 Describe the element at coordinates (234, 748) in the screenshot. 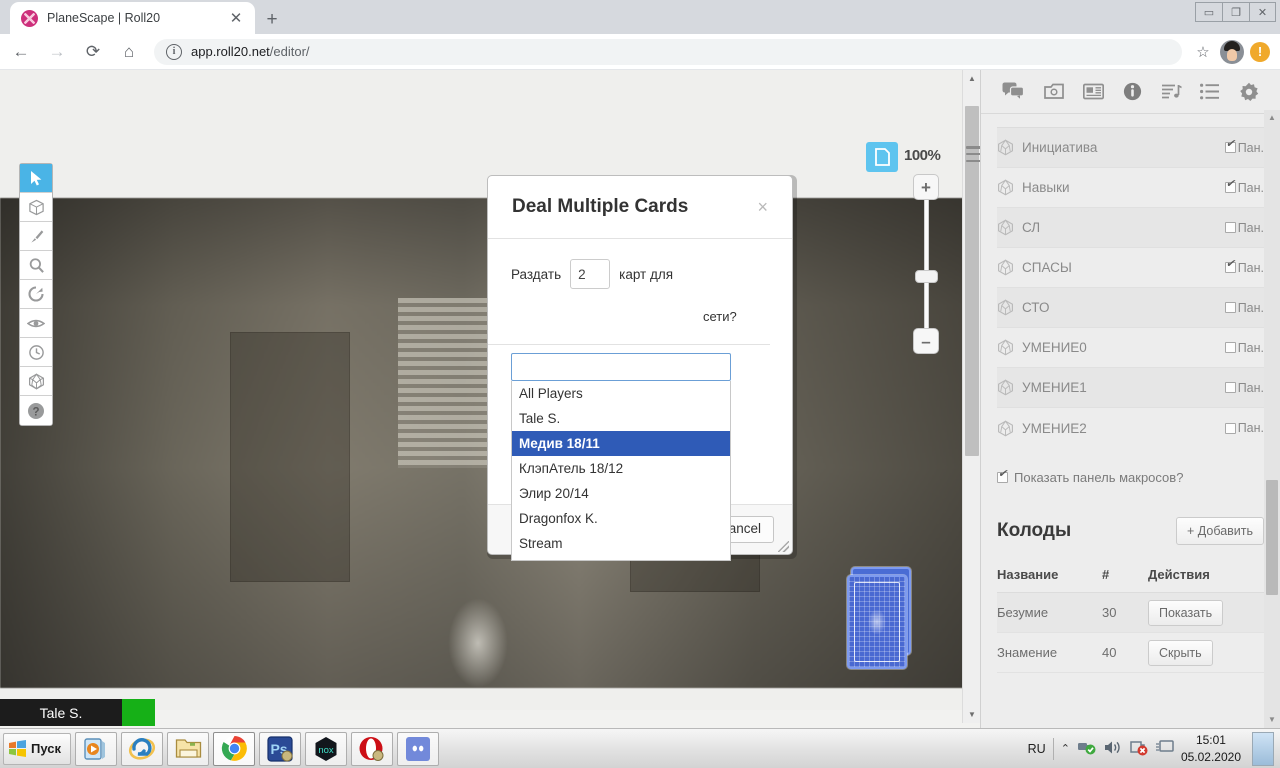

I see `taskbar-chrome` at that location.